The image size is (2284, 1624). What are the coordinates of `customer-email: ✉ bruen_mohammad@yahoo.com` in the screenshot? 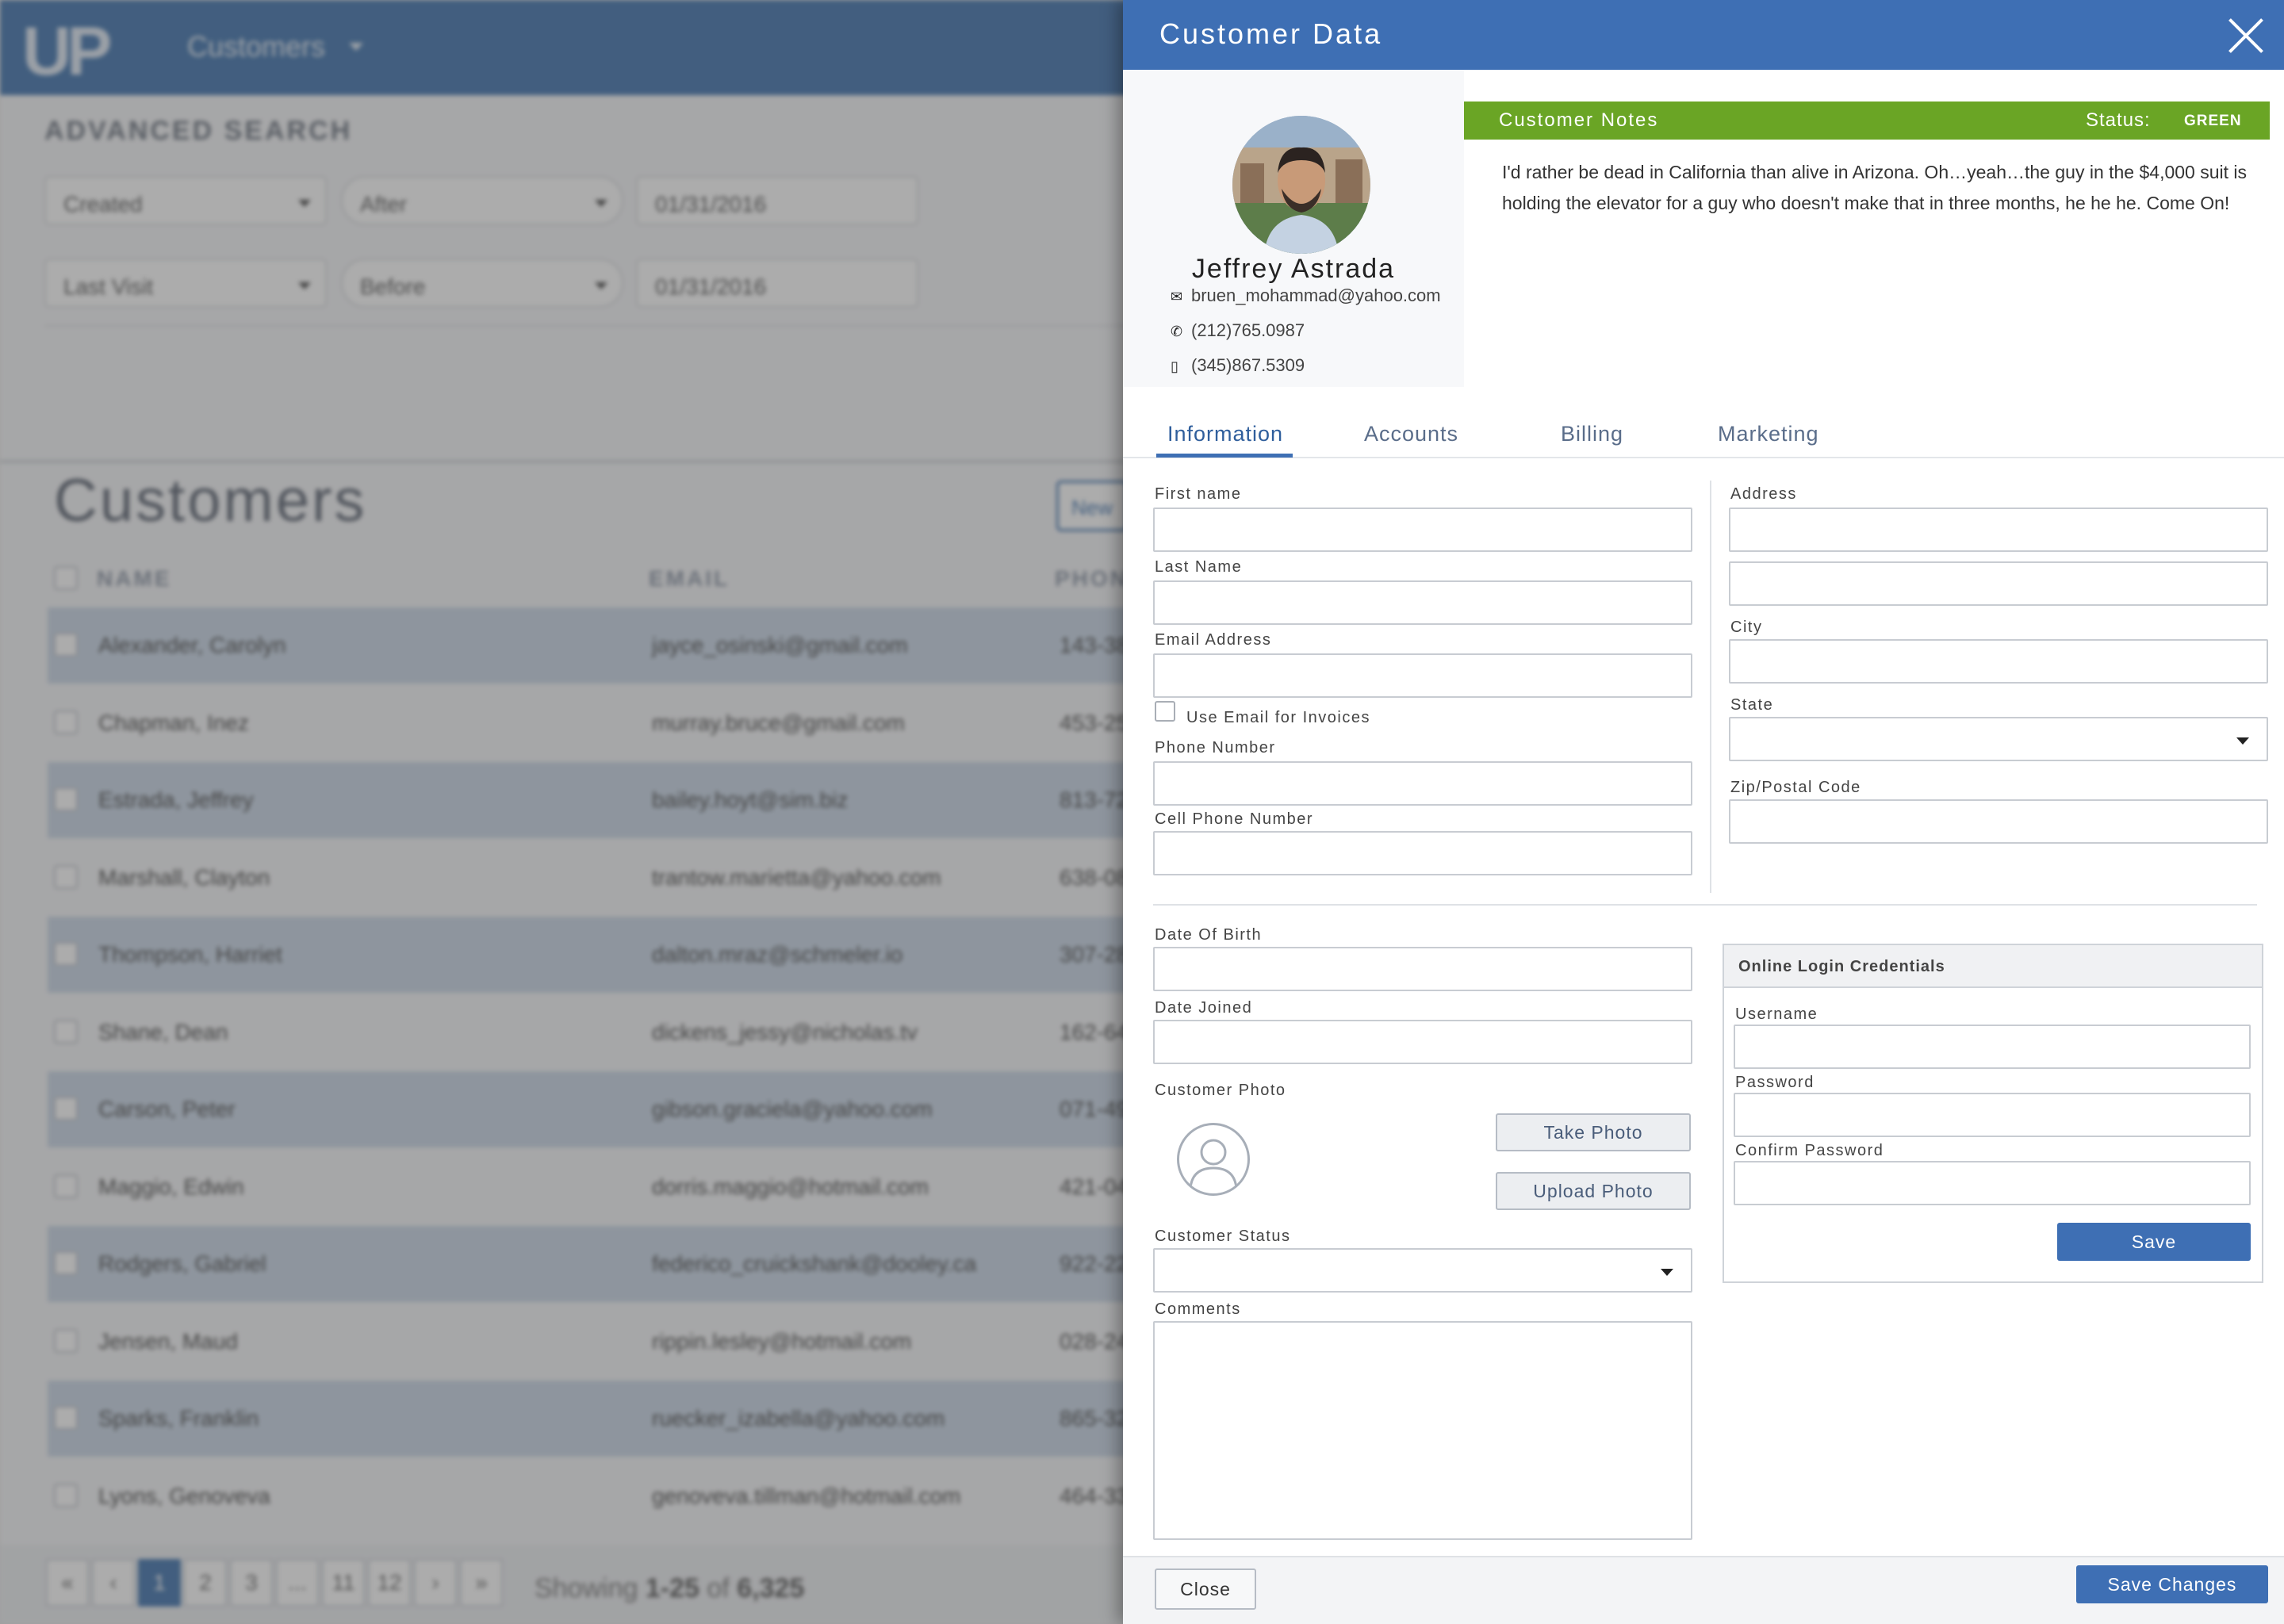 It's located at (1306, 295).